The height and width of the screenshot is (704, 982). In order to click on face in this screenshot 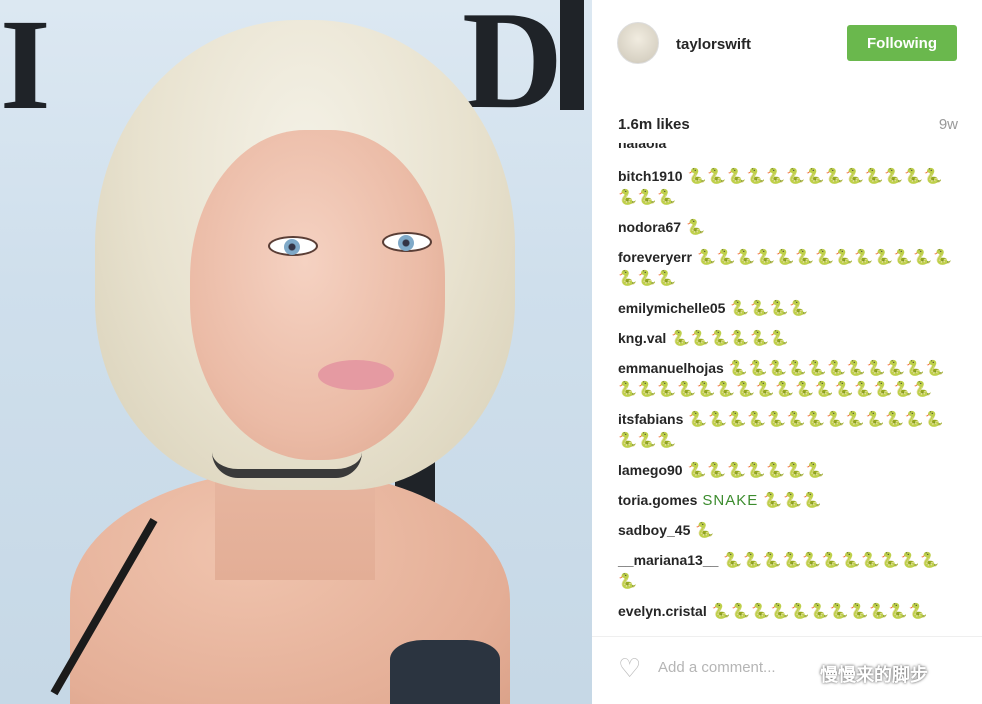, I will do `click(317, 295)`.